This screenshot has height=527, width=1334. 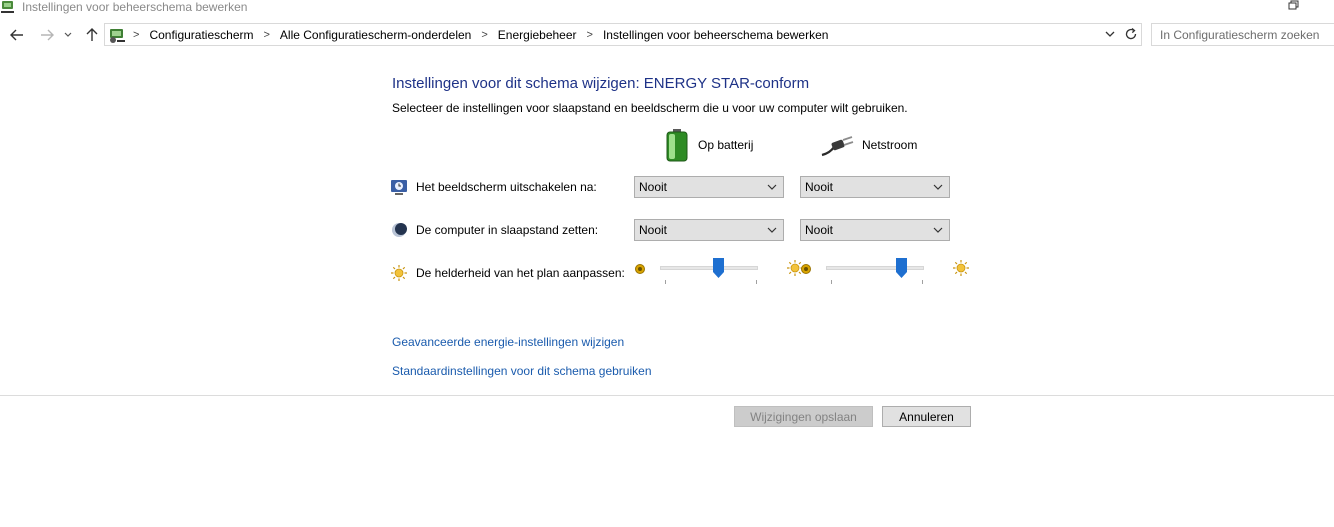 What do you see at coordinates (117, 35) in the screenshot?
I see `control-panel-icon` at bounding box center [117, 35].